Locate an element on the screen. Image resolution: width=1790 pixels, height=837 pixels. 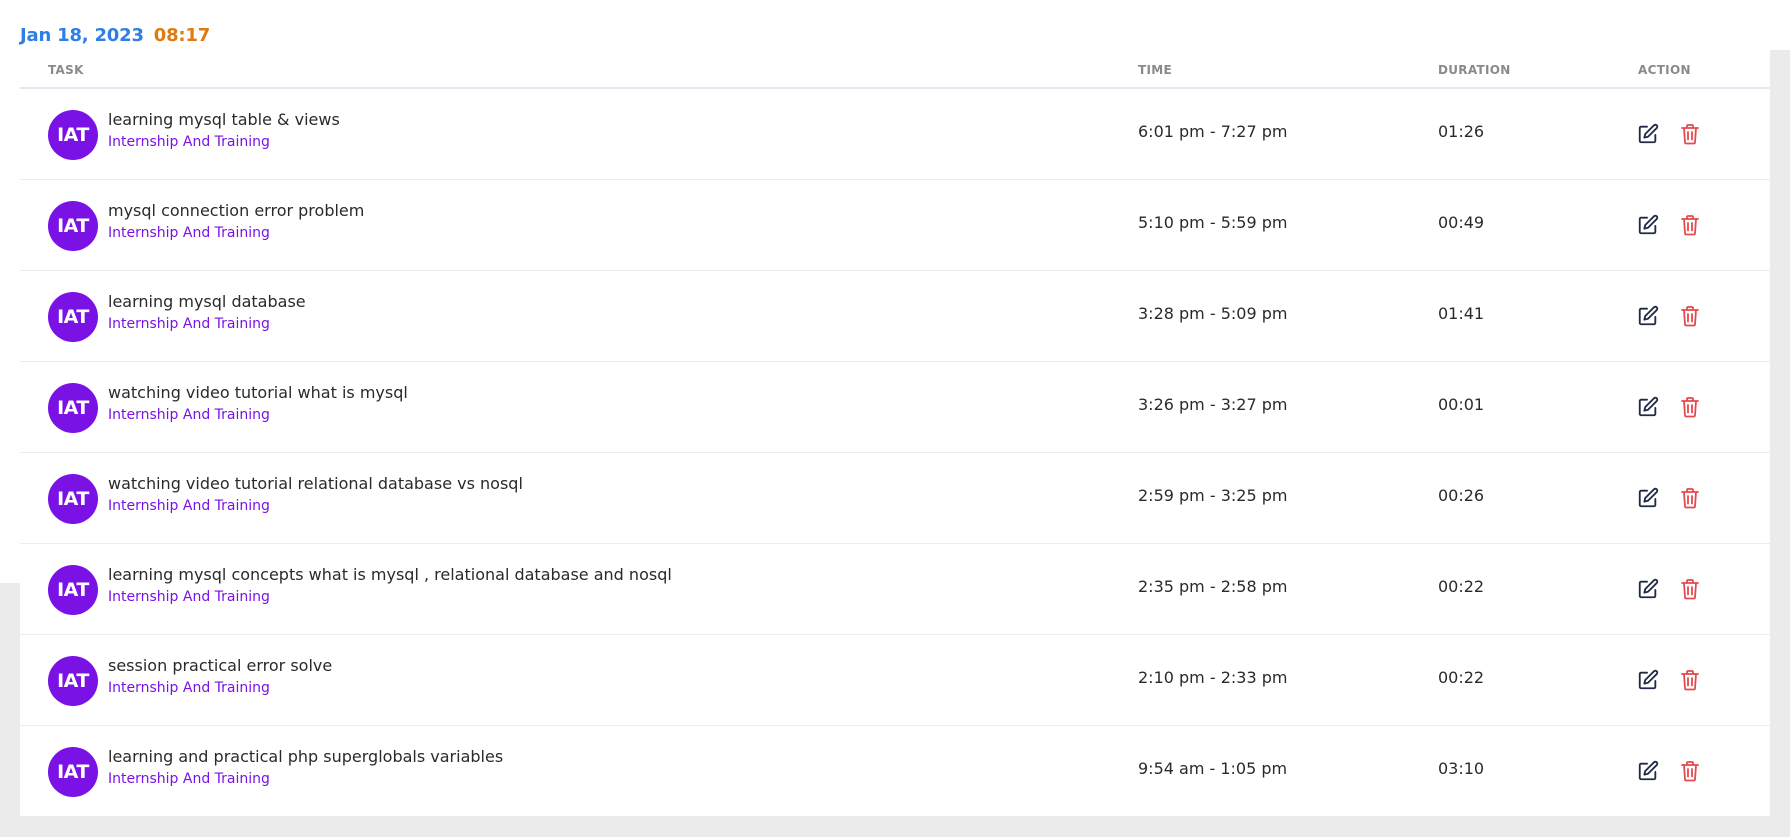
task-duration: 01:41 is located at coordinates (1461, 313).